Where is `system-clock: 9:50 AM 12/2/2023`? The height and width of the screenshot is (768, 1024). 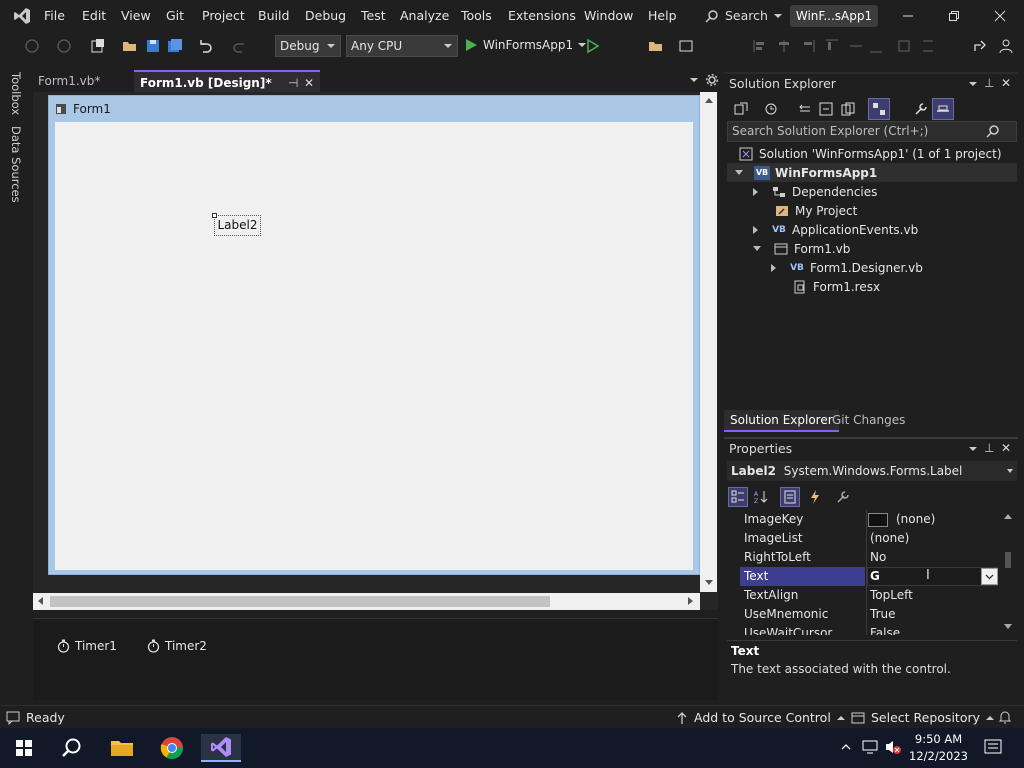
system-clock: 9:50 AM 12/2/2023 is located at coordinates (938, 748).